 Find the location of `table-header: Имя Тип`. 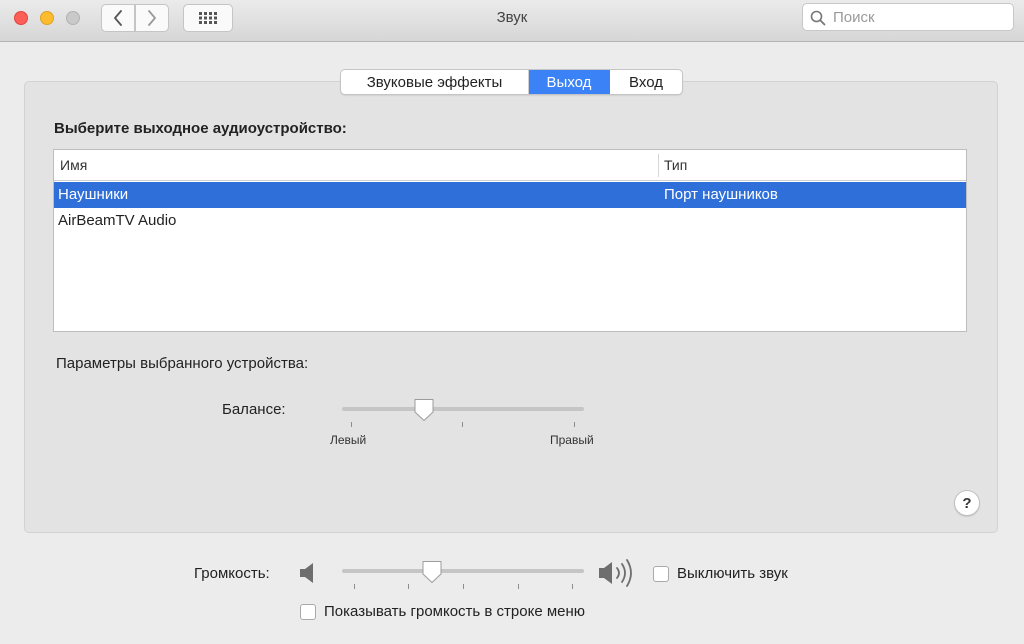

table-header: Имя Тип is located at coordinates (510, 165).